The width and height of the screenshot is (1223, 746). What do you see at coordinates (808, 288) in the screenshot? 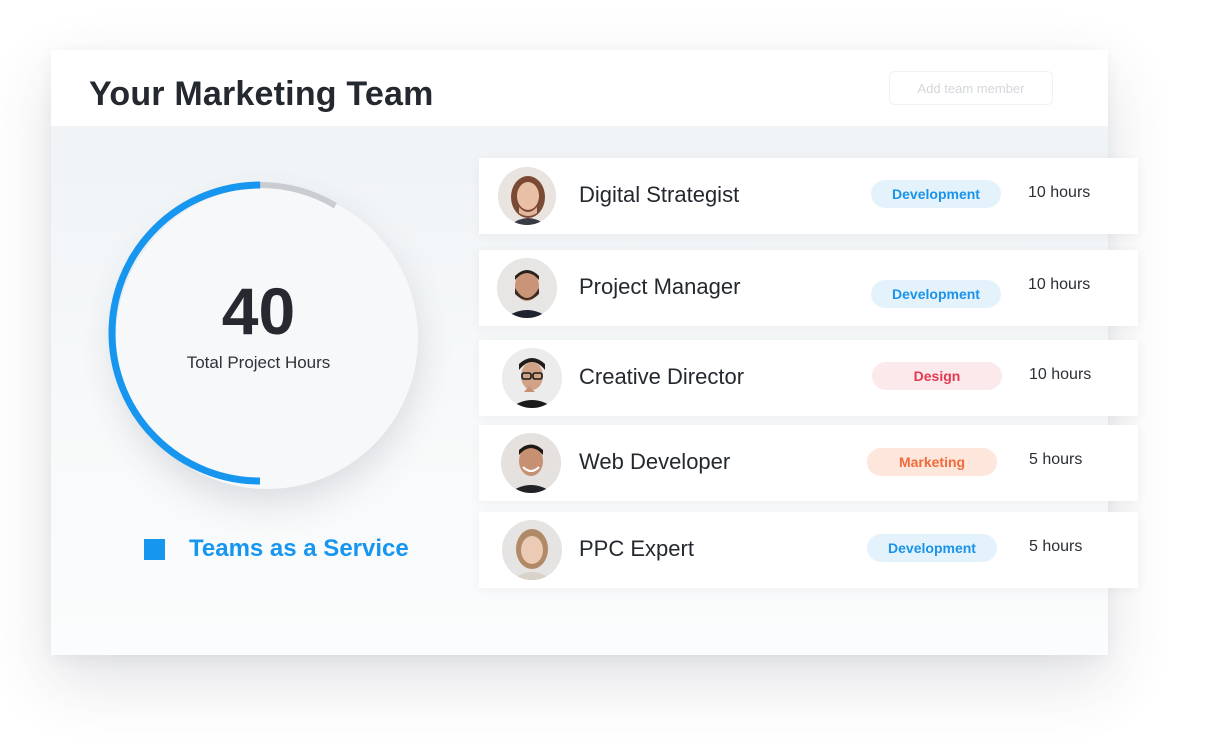
I see `team-member-row: Project Manager Development 10 hours` at bounding box center [808, 288].